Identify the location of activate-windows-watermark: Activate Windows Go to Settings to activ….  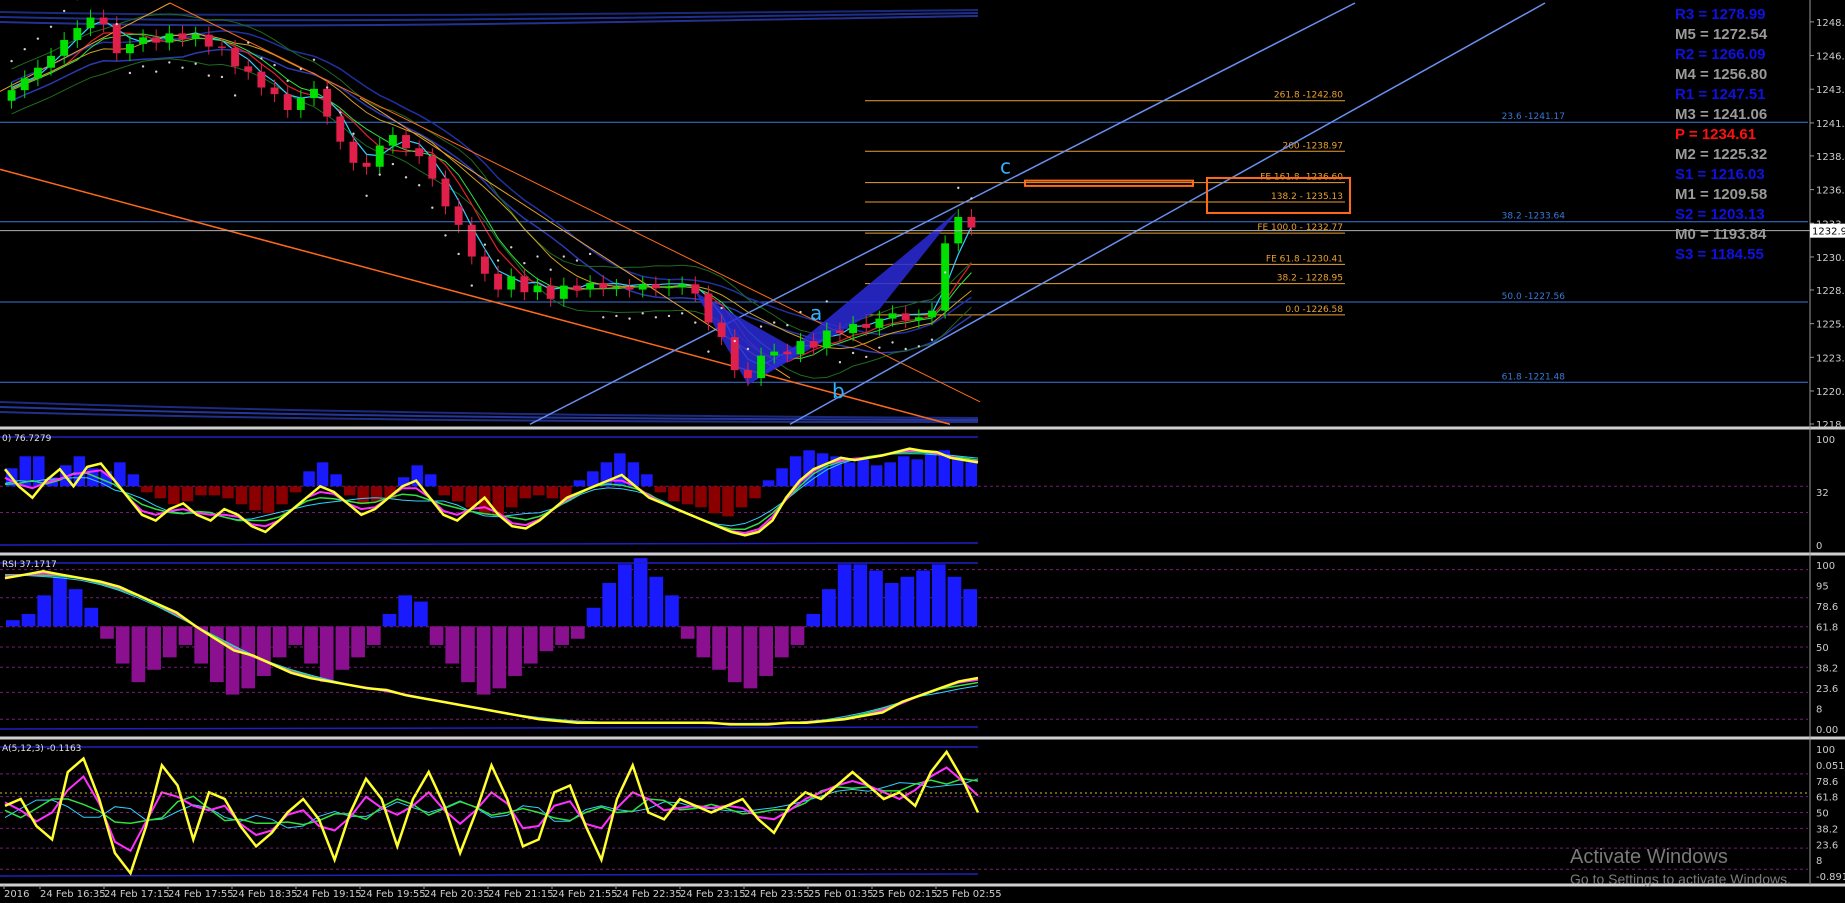
(1680, 866).